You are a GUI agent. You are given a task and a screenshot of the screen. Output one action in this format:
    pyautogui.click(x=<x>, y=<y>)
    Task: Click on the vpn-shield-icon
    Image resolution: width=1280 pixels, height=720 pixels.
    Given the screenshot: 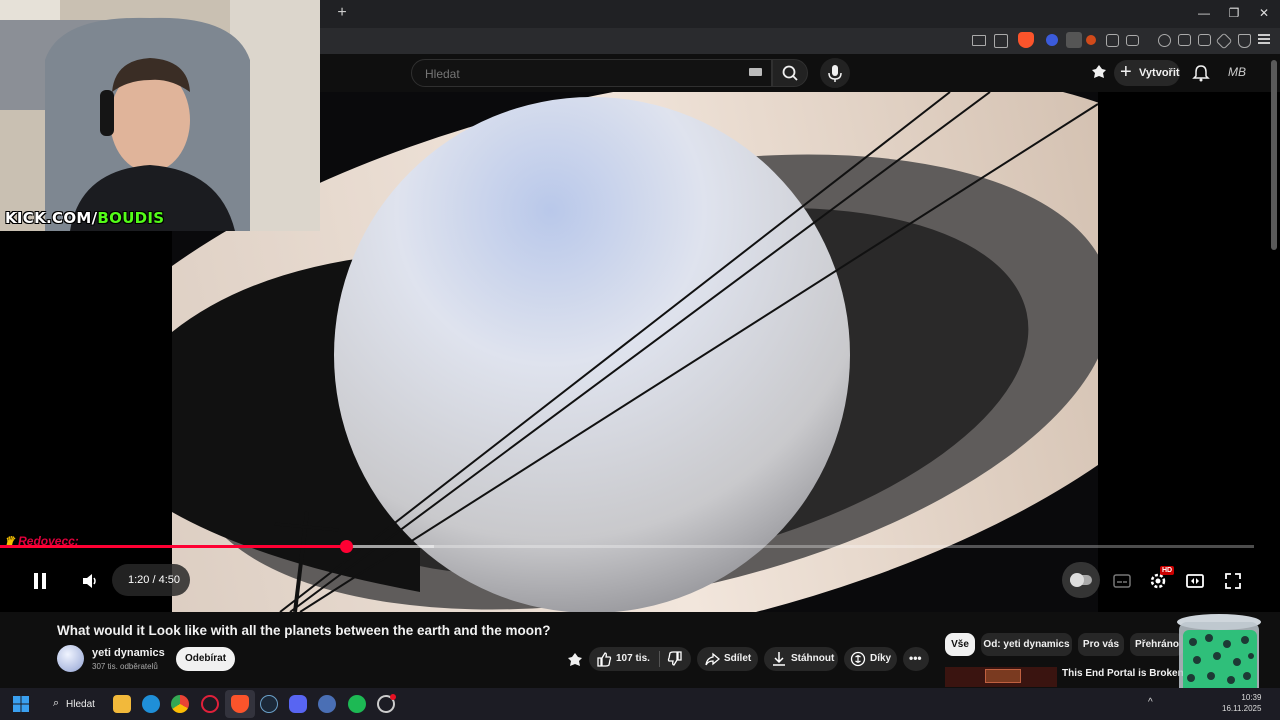 What is the action you would take?
    pyautogui.click(x=1244, y=41)
    